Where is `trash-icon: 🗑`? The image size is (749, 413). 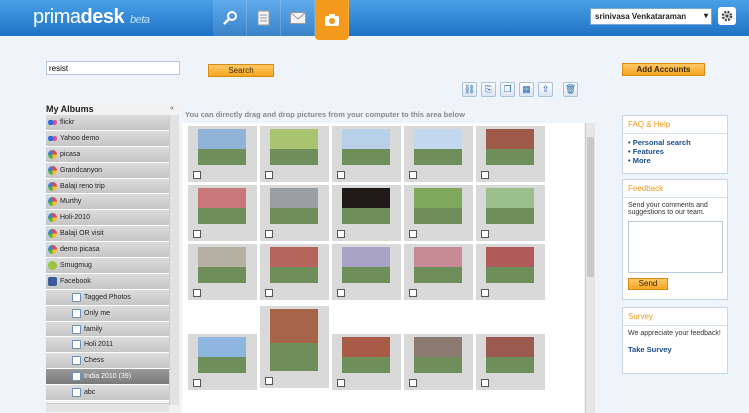 trash-icon: 🗑 is located at coordinates (570, 89).